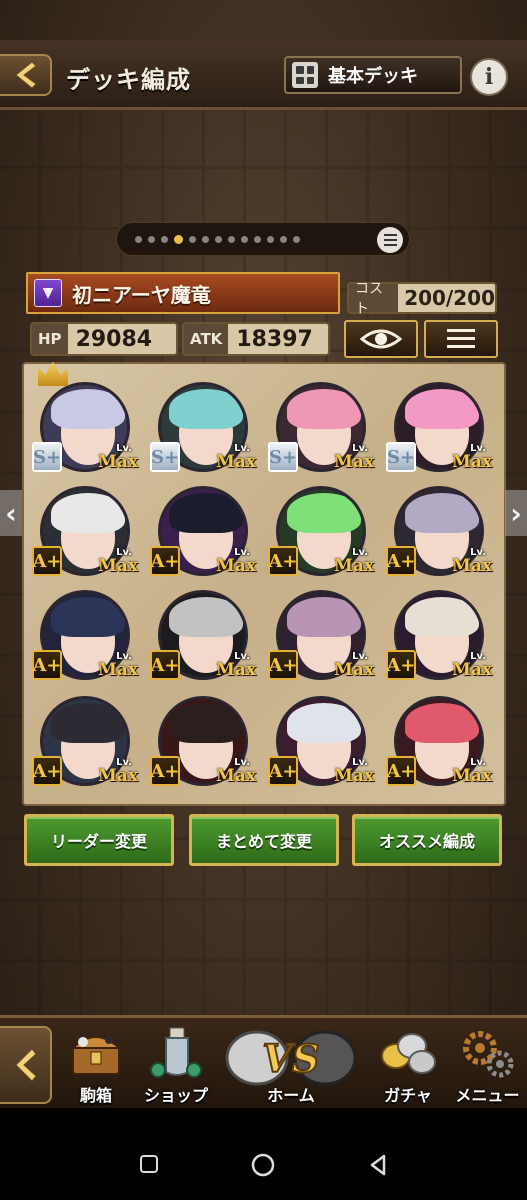 This screenshot has width=527, height=1200. I want to click on home-circle-icon, so click(263, 1165).